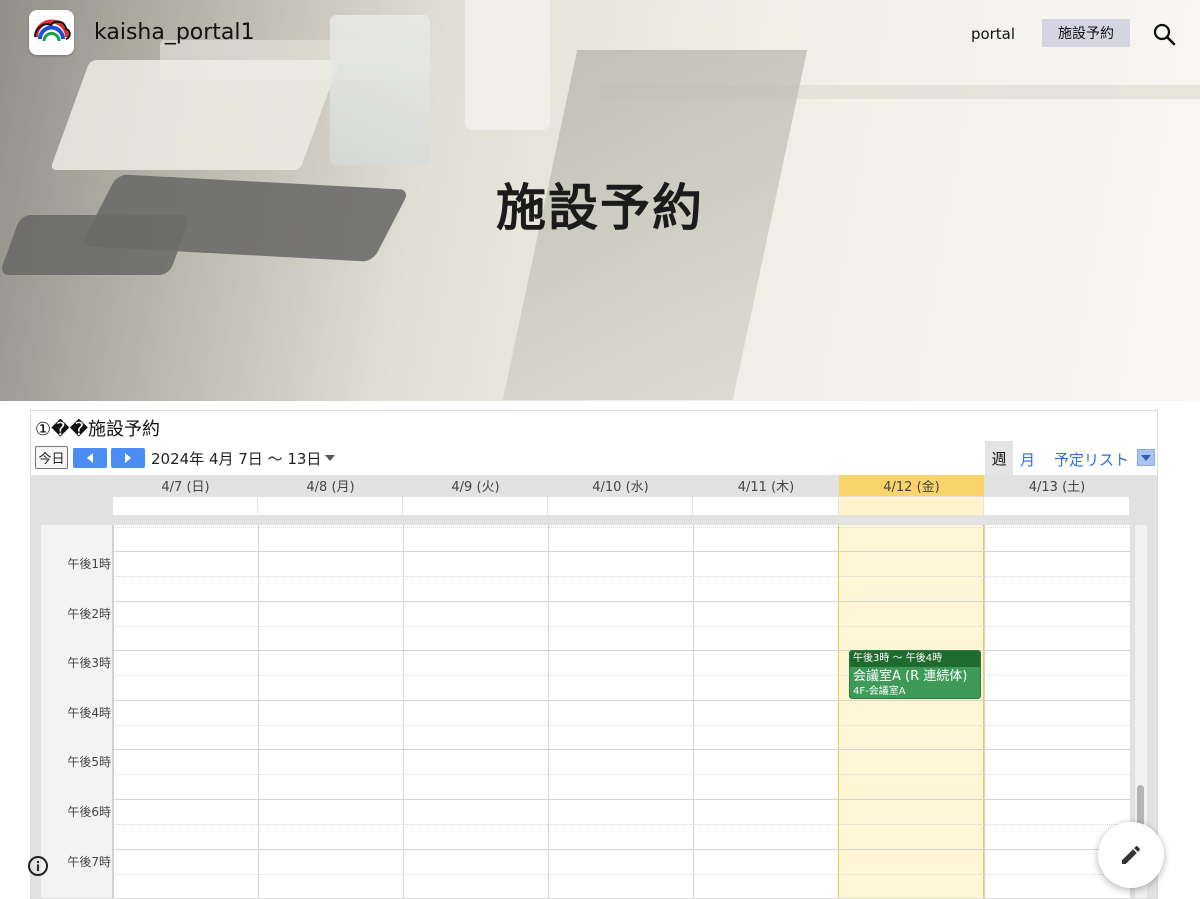  Describe the element at coordinates (475, 487) in the screenshot. I see `day-header: 4/9 (火)` at that location.